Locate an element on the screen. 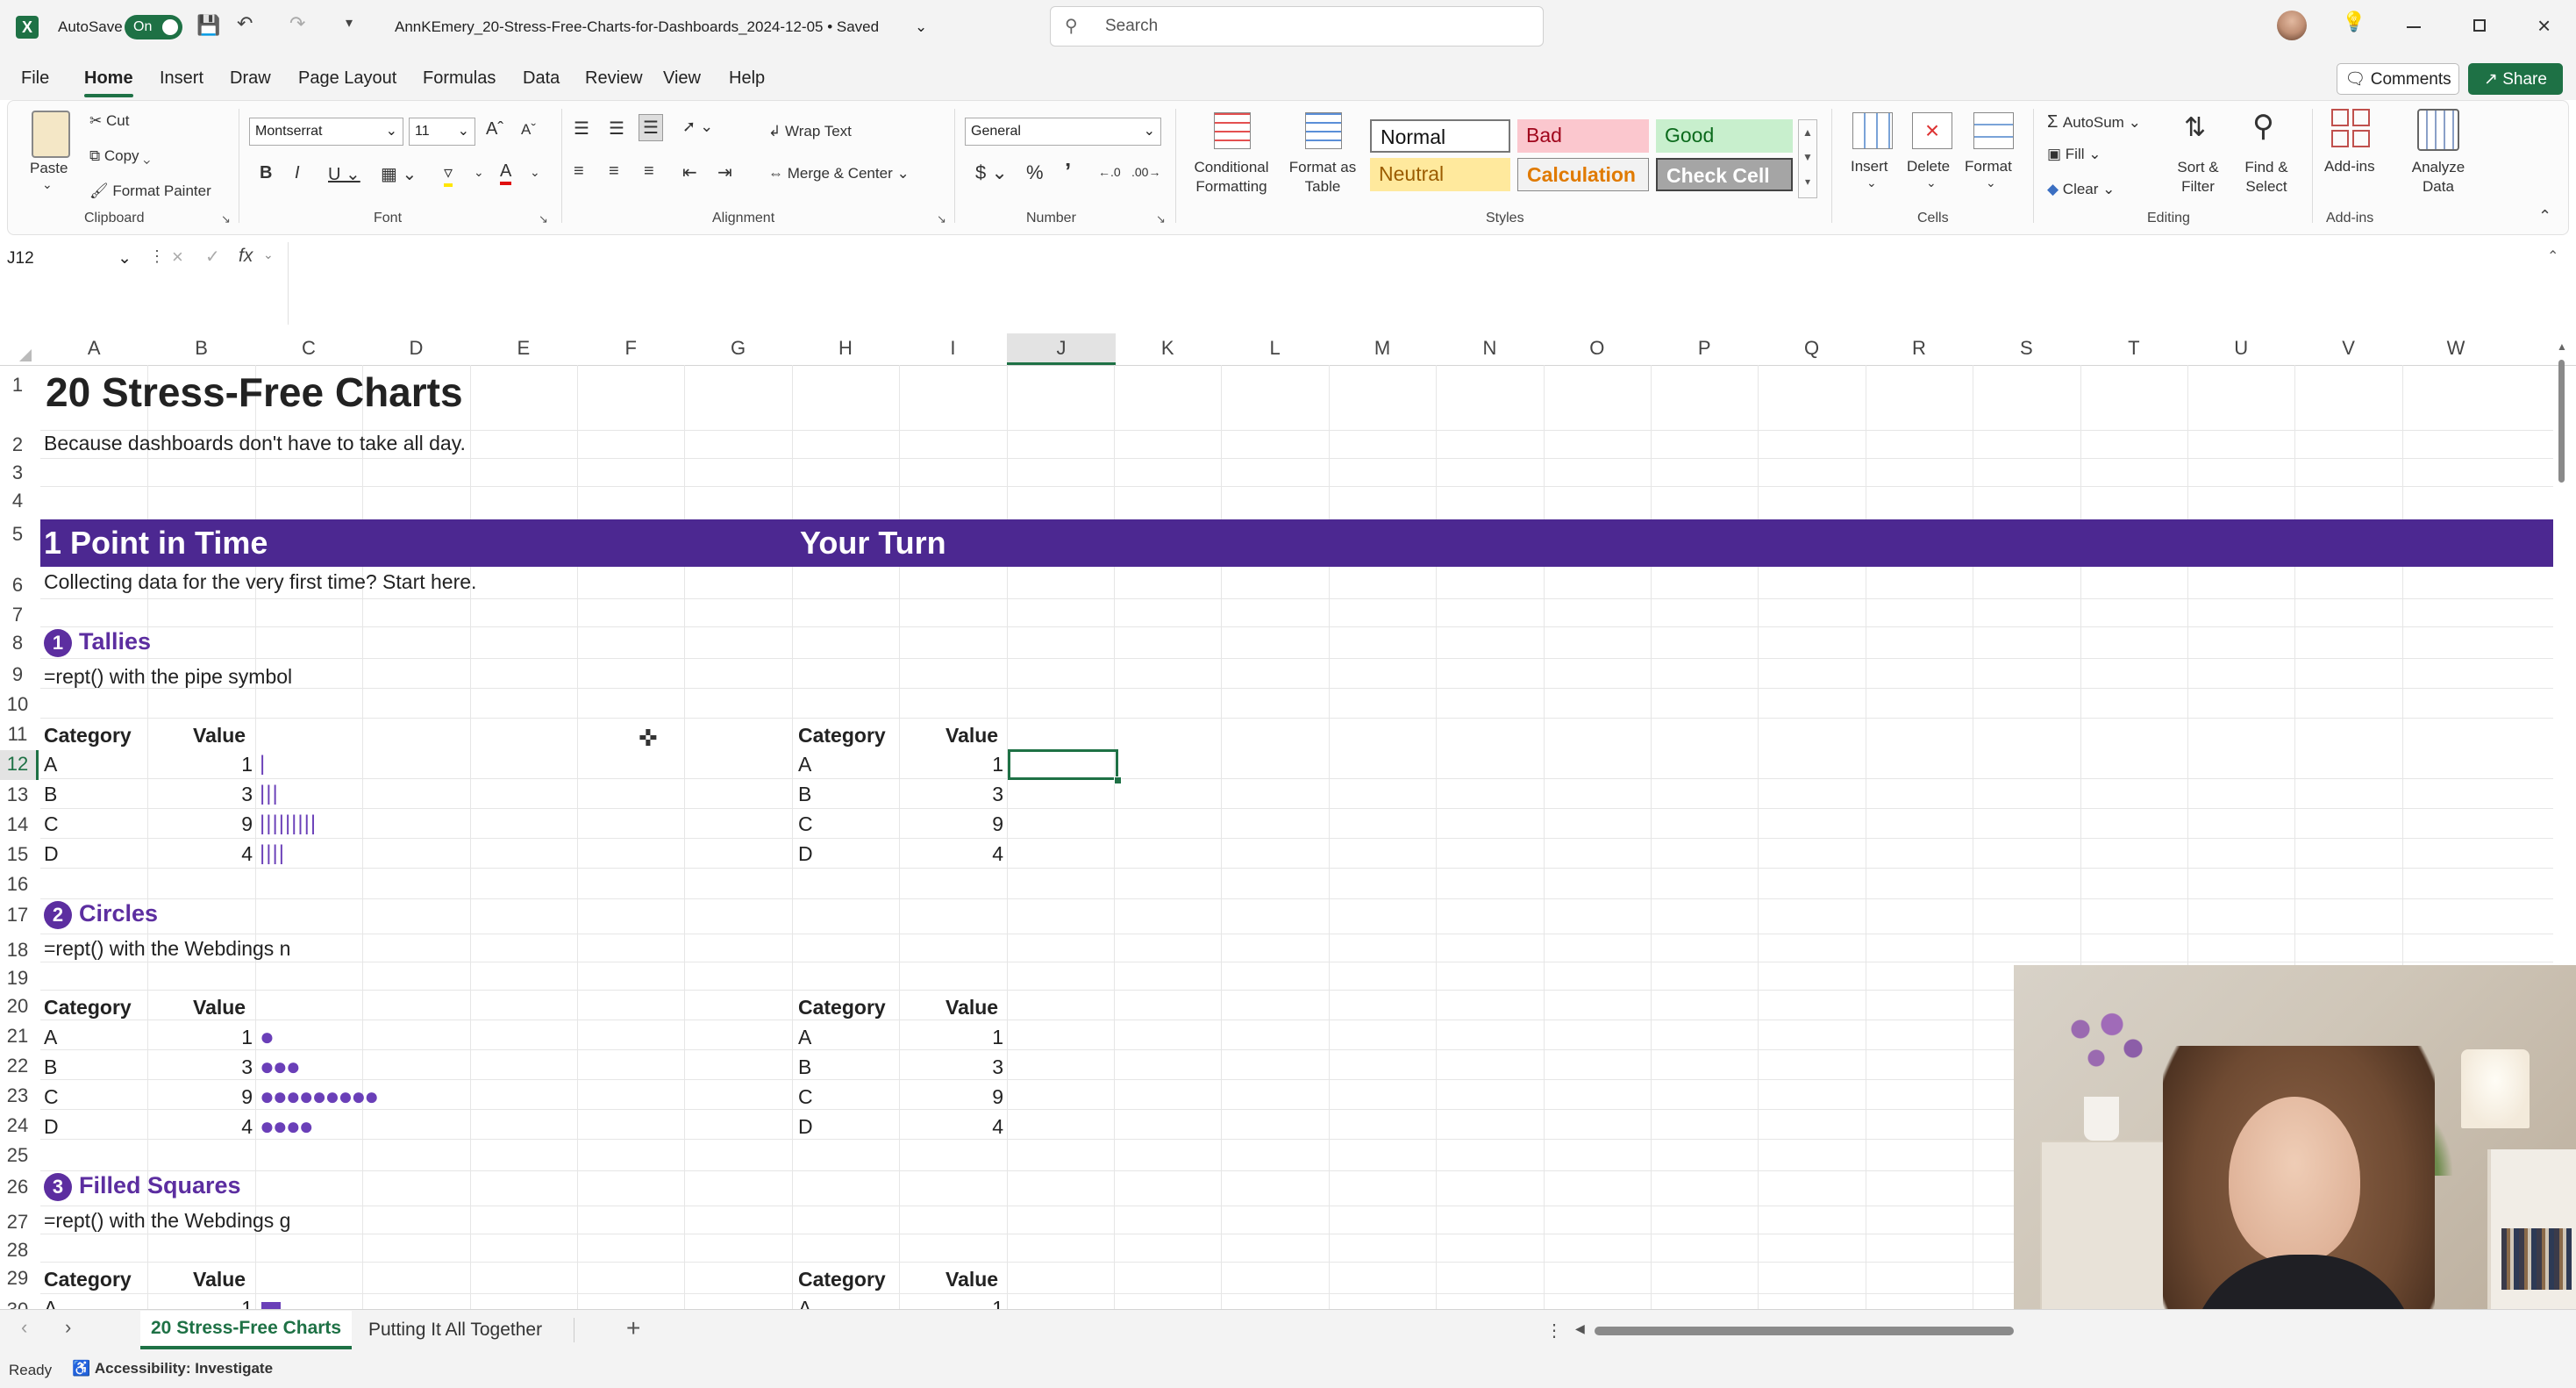 The image size is (2576, 1388). row-header-9: 9 is located at coordinates (18, 674).